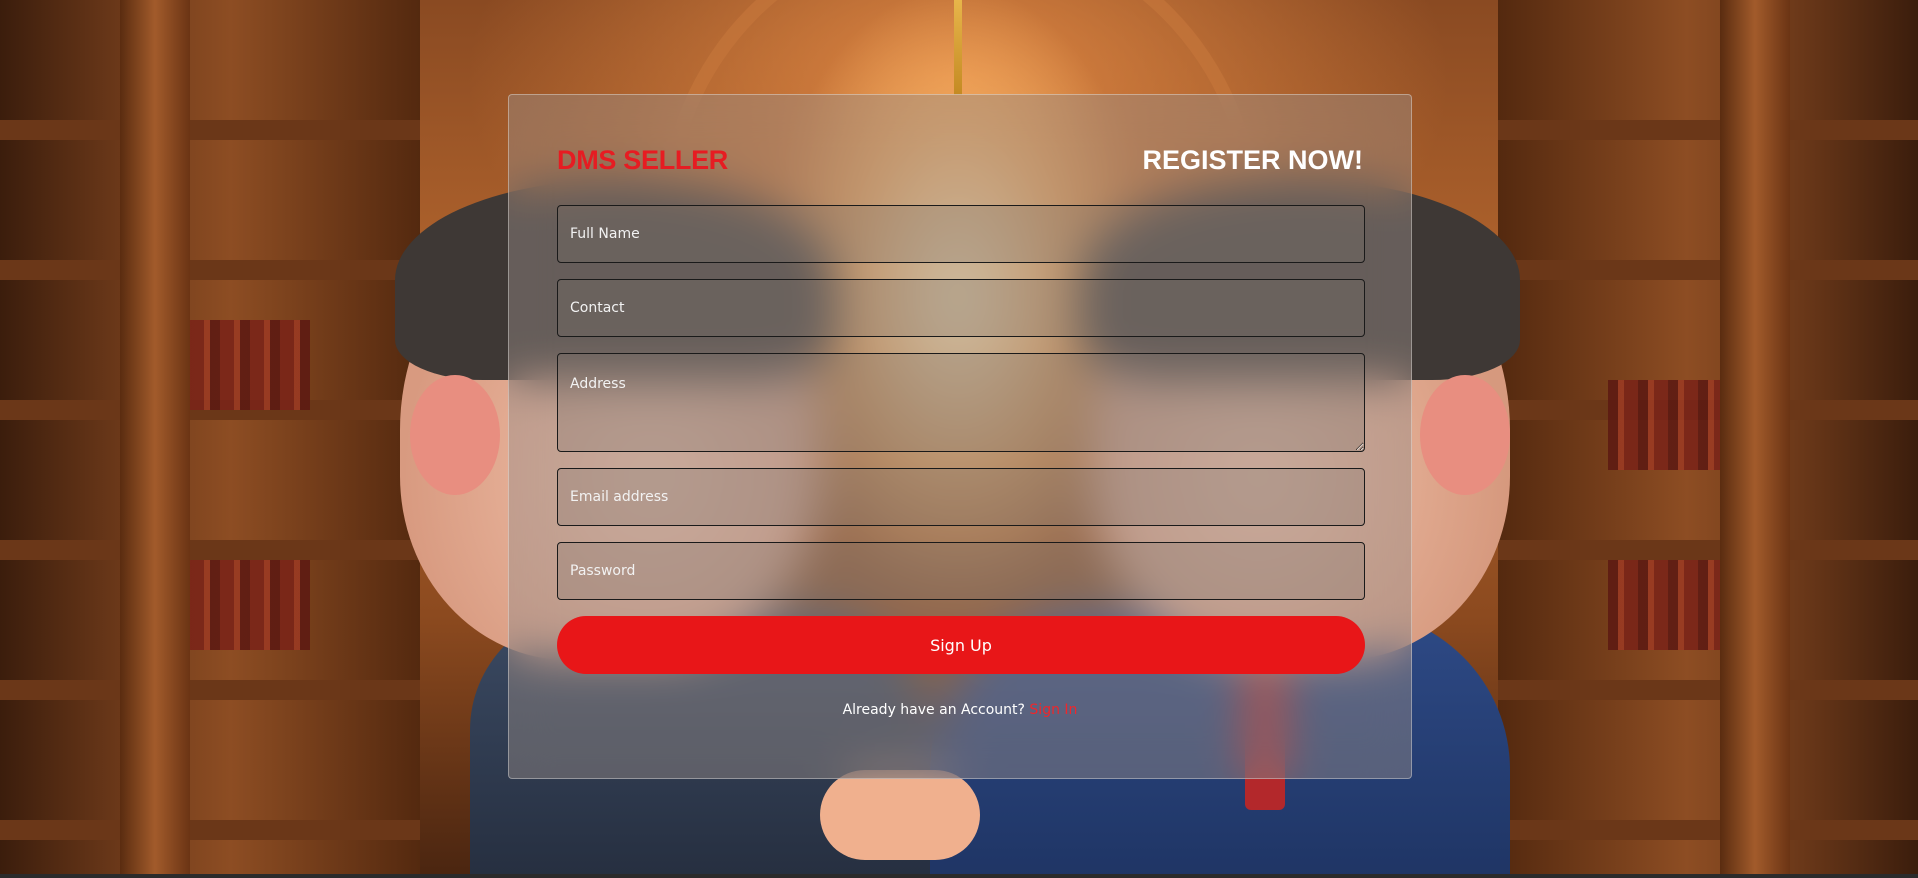 Image resolution: width=1918 pixels, height=878 pixels. What do you see at coordinates (961, 645) in the screenshot?
I see `sign-up-button: Sign Up` at bounding box center [961, 645].